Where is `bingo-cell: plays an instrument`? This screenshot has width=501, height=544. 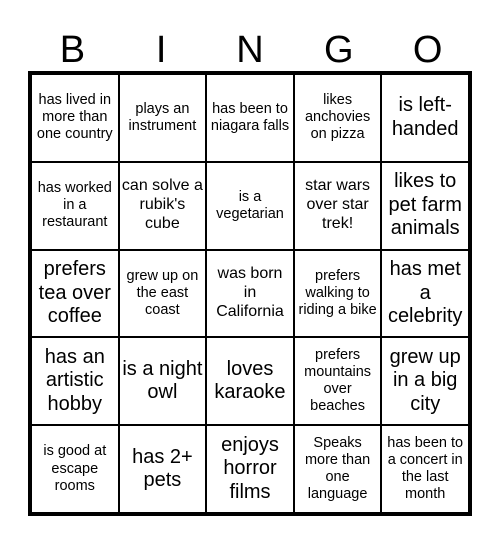
bingo-cell: plays an instrument is located at coordinates (162, 118).